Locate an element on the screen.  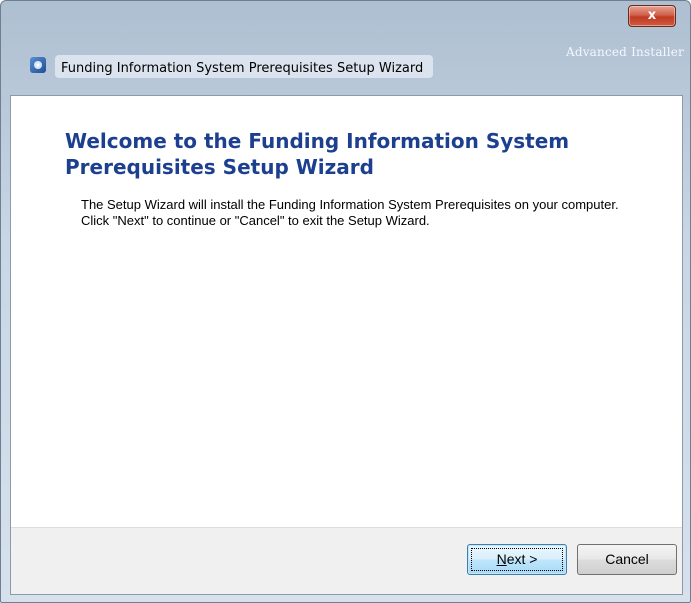
focus-rectangle is located at coordinates (517, 559).